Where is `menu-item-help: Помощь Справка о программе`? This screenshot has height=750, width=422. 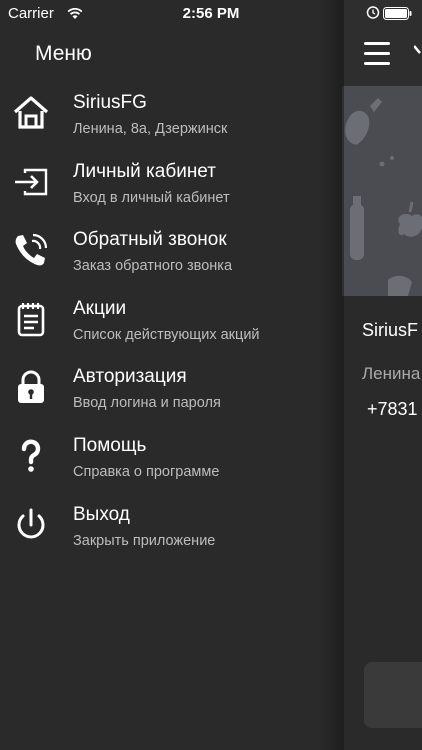
menu-item-help: Помощь Справка о программе is located at coordinates (165, 465).